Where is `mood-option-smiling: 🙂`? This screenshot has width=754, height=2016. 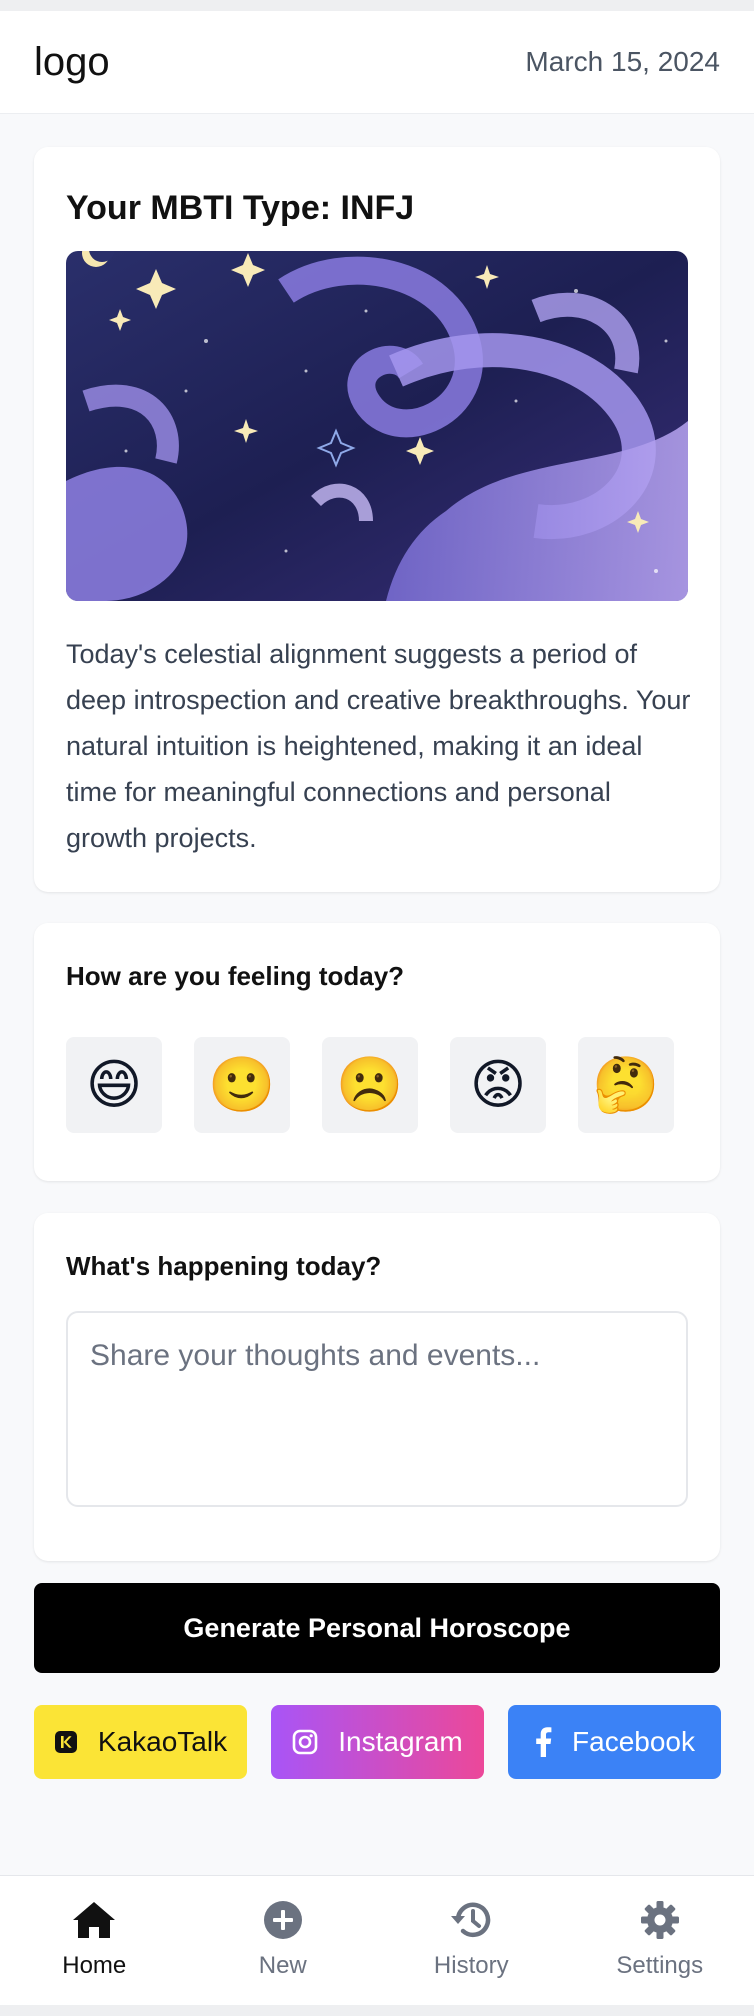 mood-option-smiling: 🙂 is located at coordinates (242, 1085).